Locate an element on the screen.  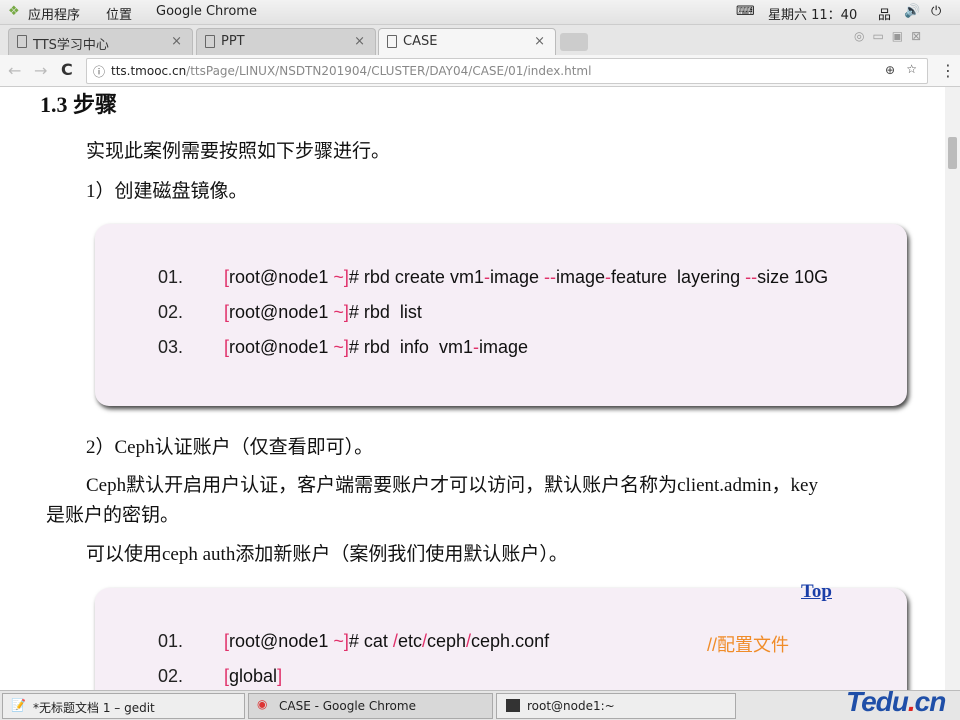
code-line: 02. [root@node1 ~]# rbd list is located at coordinates (290, 312).